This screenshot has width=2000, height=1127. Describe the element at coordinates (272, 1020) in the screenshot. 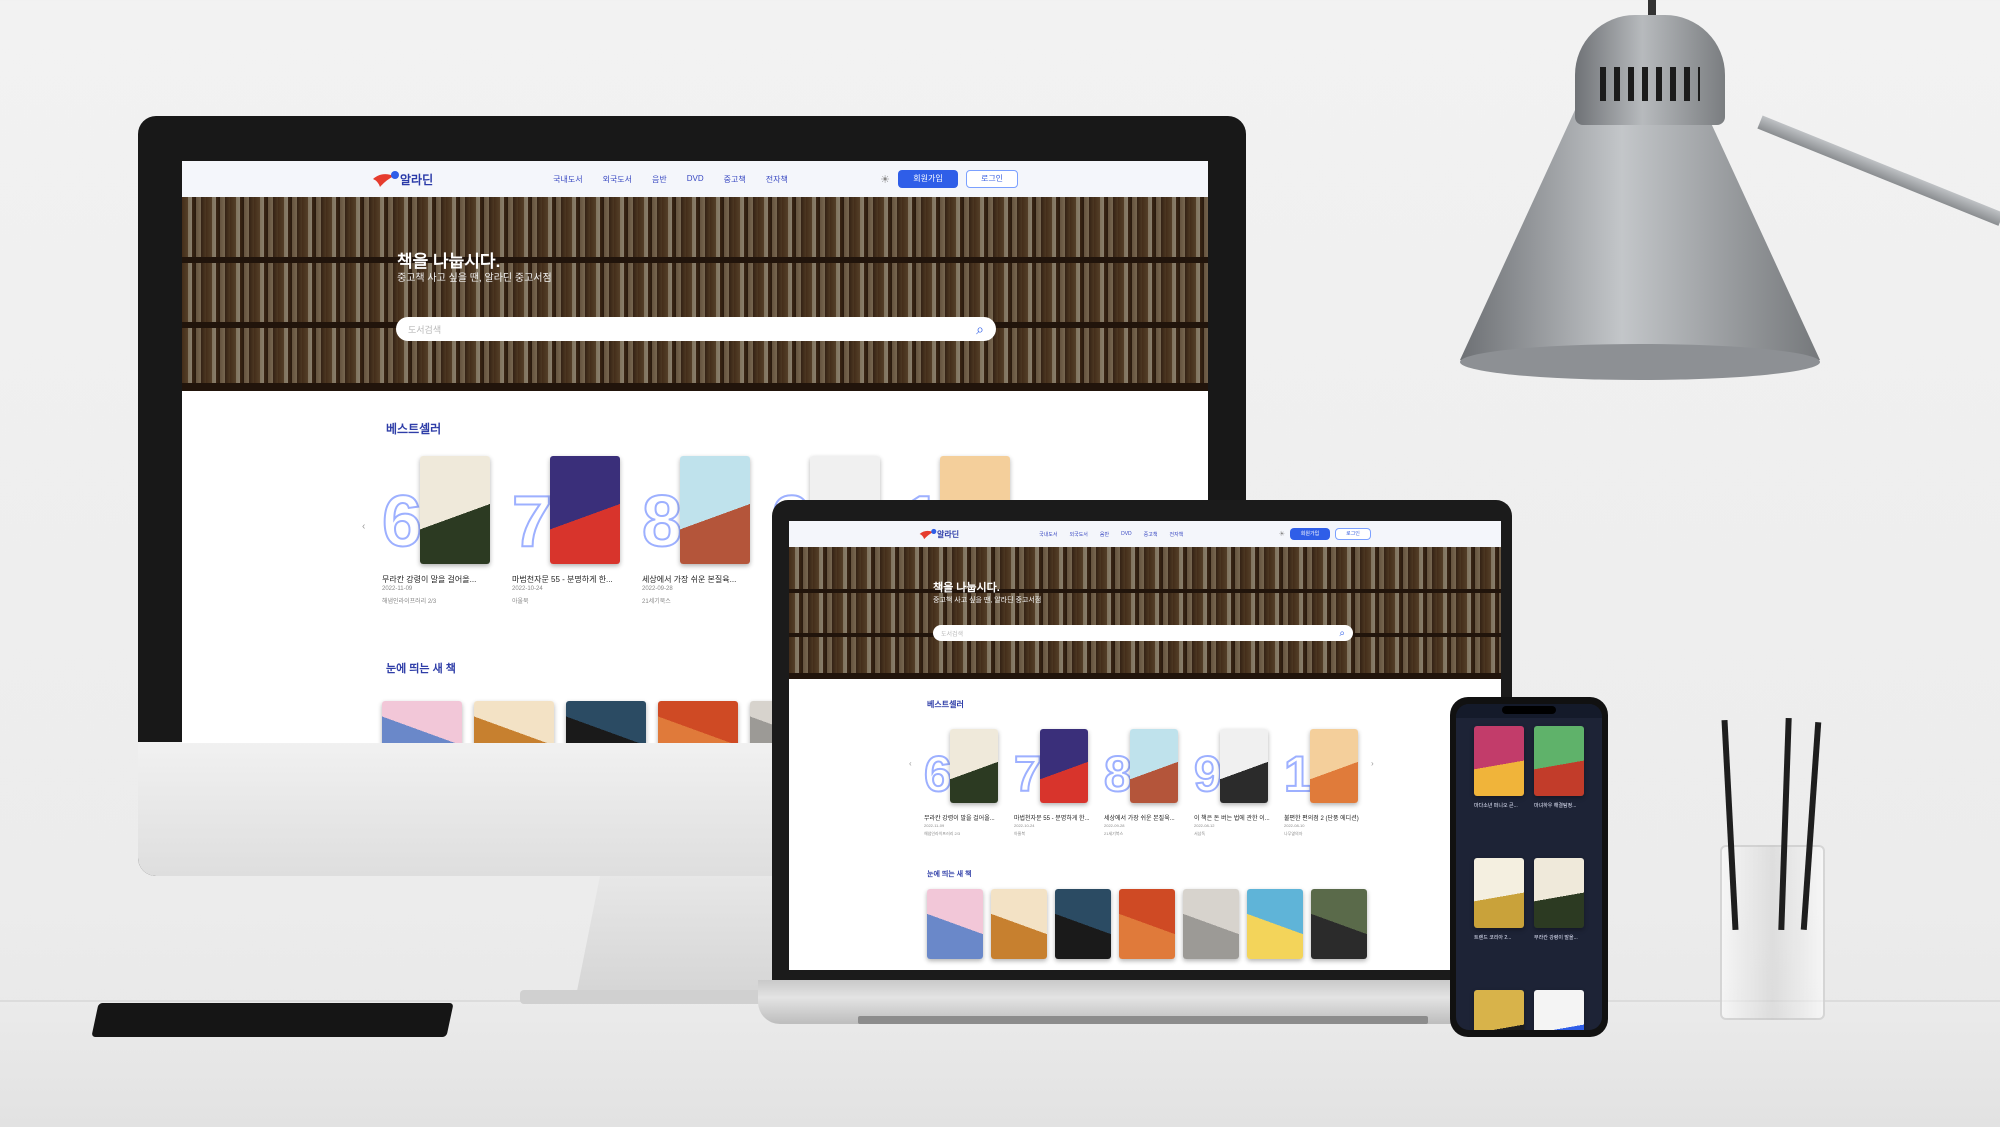

I see `notebook` at that location.